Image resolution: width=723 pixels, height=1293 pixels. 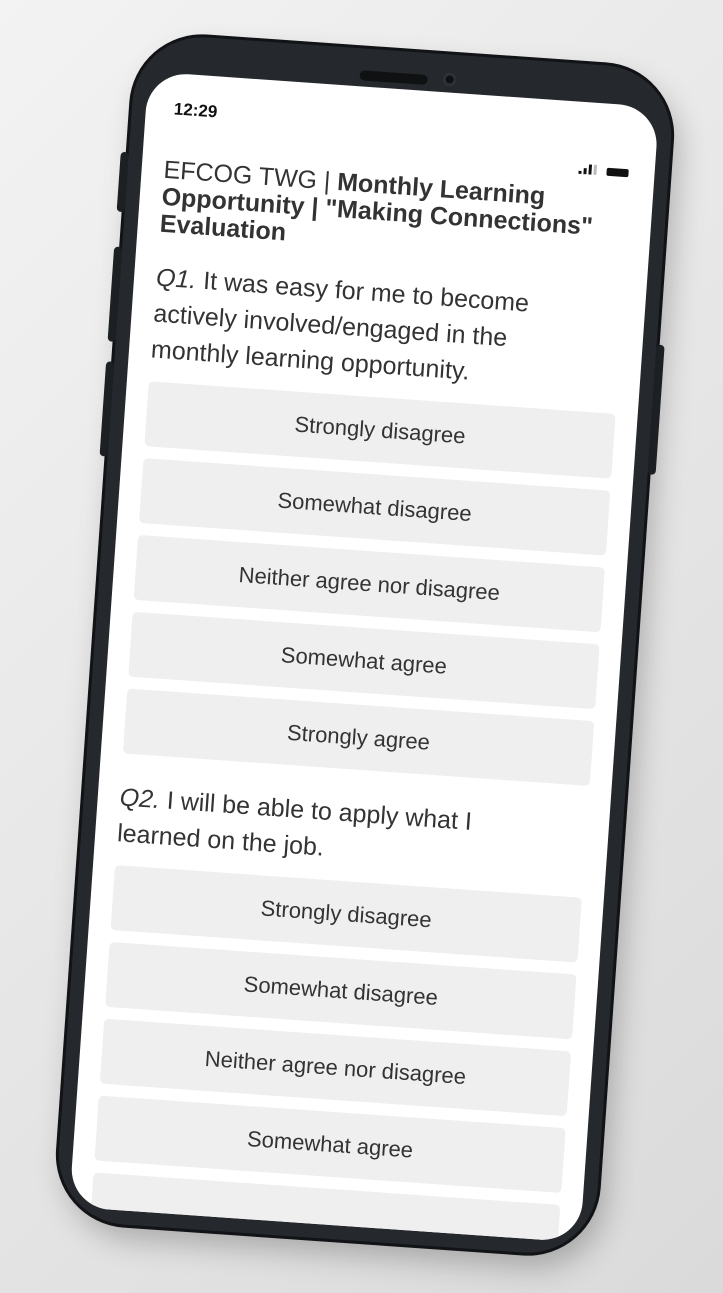 I want to click on status-icons, so click(x=603, y=171).